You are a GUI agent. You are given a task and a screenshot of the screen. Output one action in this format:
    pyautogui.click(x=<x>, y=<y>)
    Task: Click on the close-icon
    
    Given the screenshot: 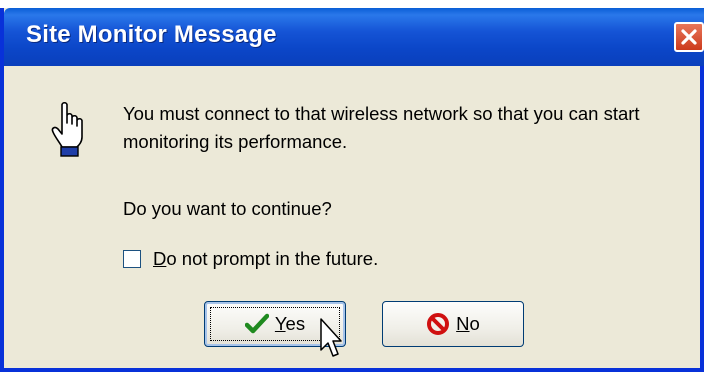 What is the action you would take?
    pyautogui.click(x=689, y=37)
    